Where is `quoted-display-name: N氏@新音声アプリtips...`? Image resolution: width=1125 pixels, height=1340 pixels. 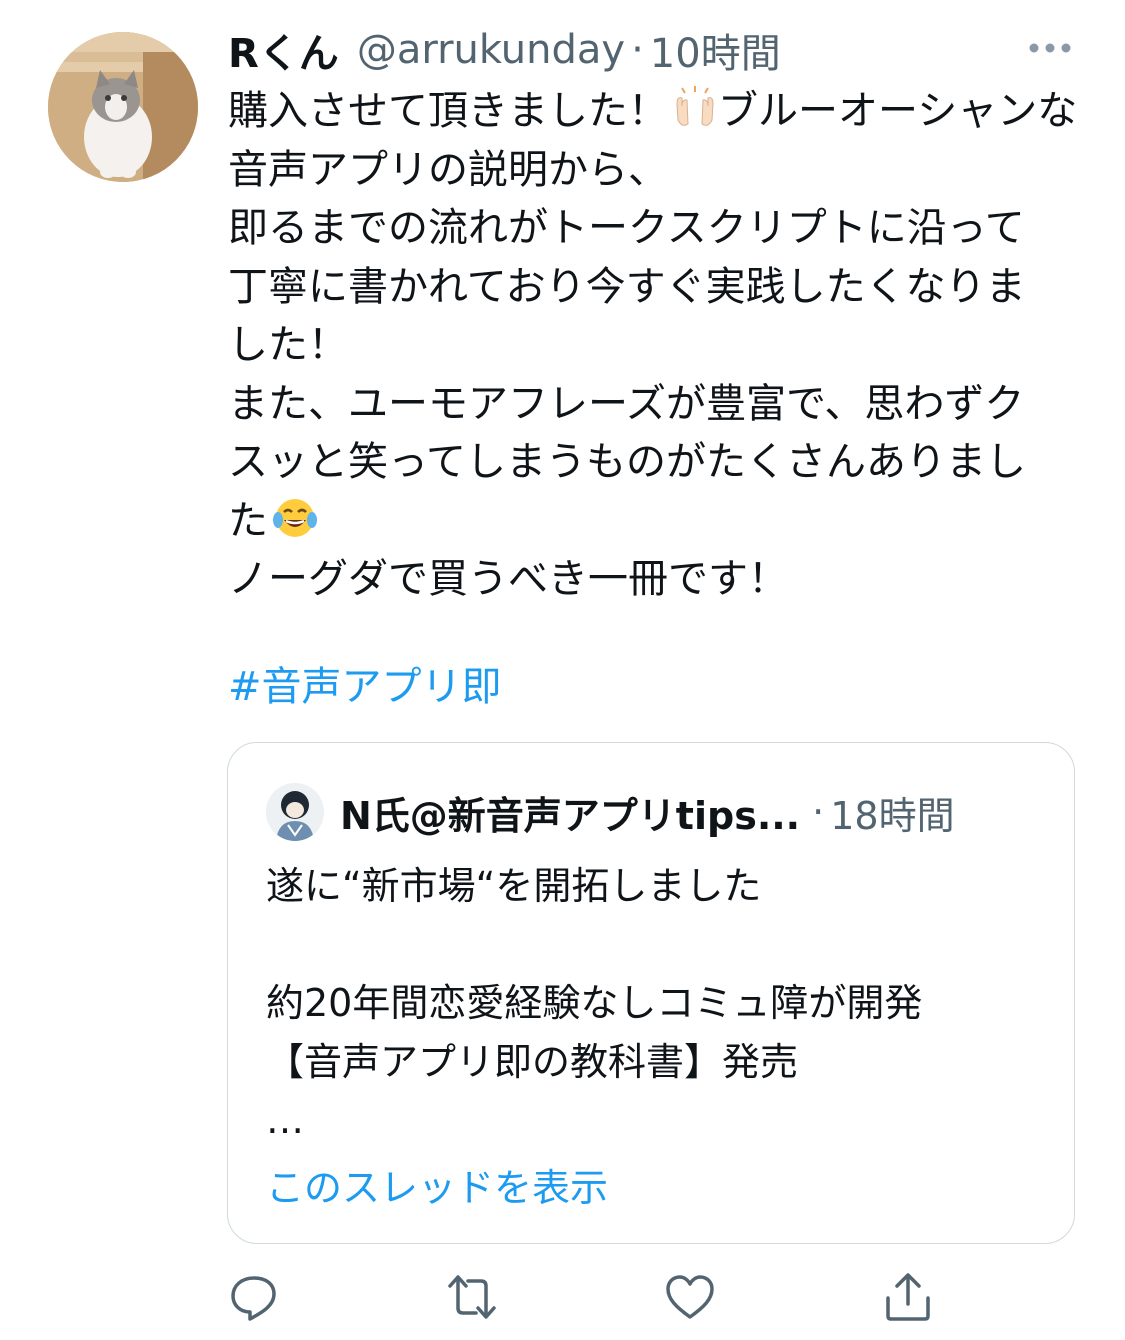
quoted-display-name: N氏@新音声アプリtips... is located at coordinates (570, 812).